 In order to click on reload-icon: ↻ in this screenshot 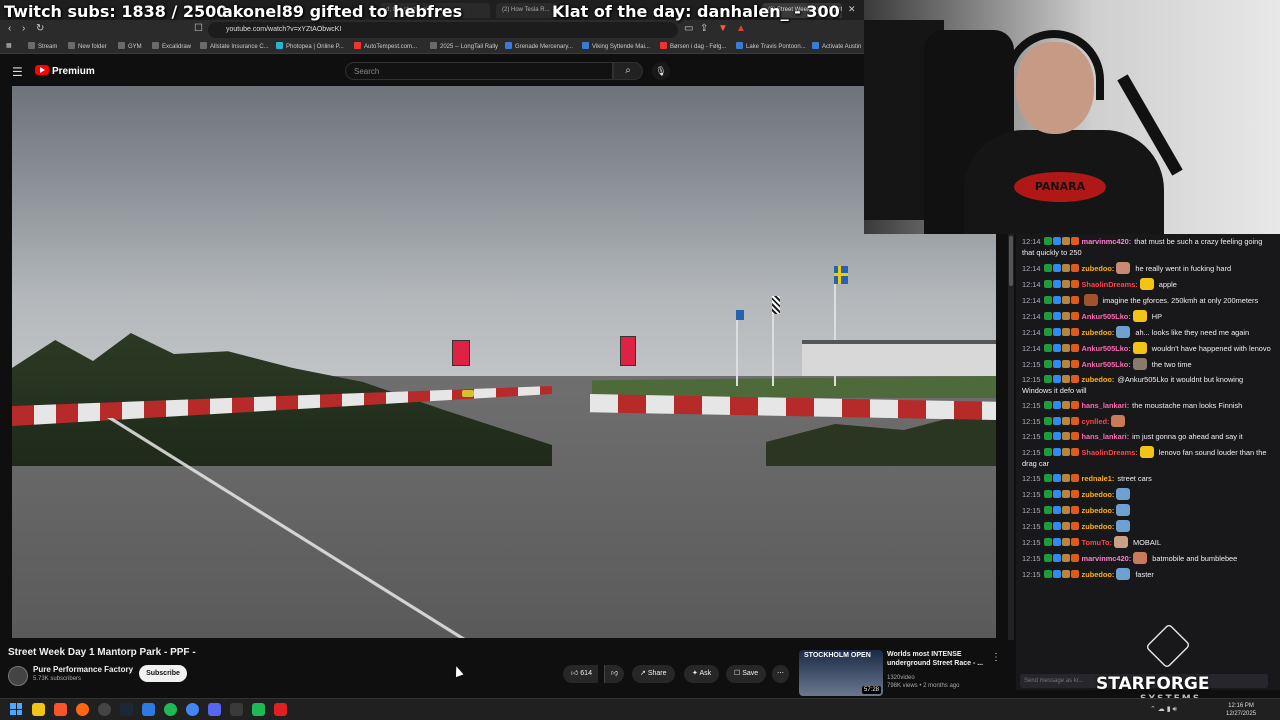, I will do `click(40, 28)`.